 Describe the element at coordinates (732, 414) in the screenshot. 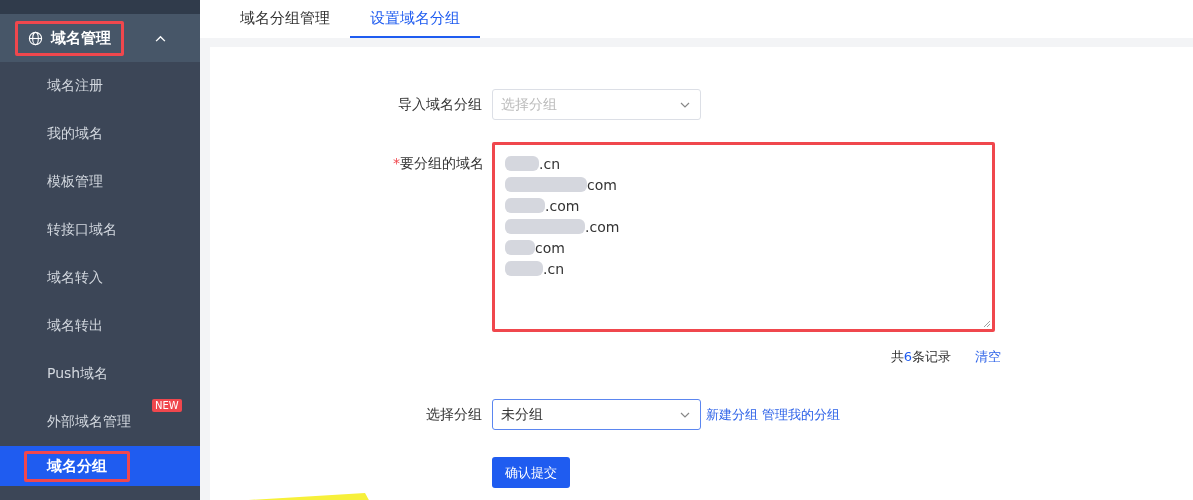

I see `group-link: 新建分组` at that location.